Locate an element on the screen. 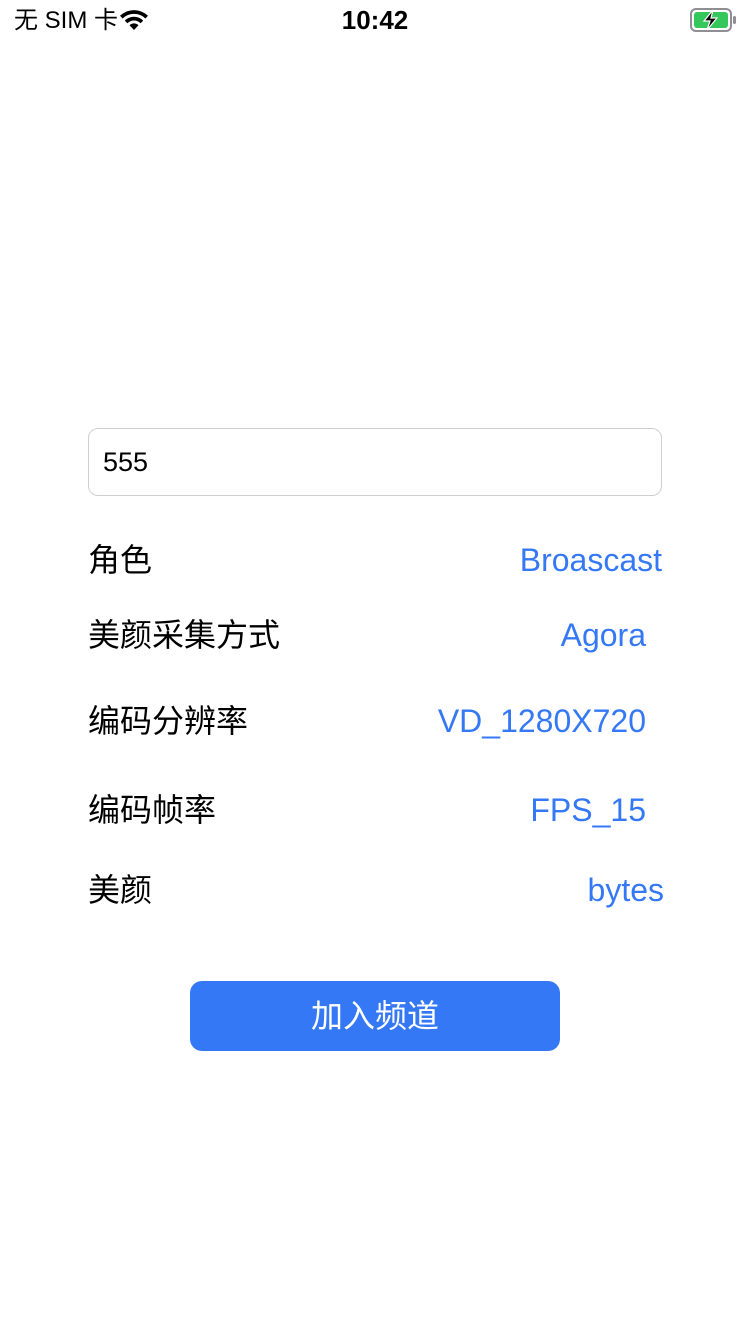 The image size is (750, 1334). beauty-label: 美颜 is located at coordinates (120, 890).